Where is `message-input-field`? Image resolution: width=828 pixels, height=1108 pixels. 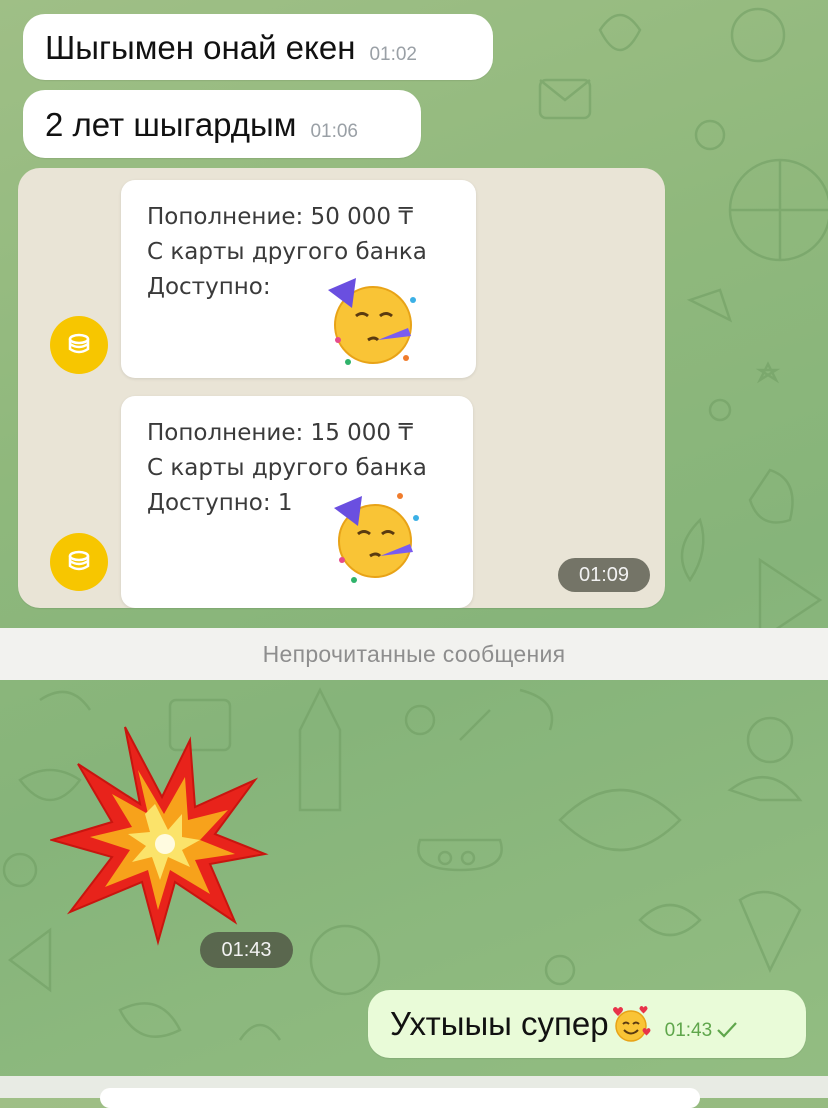 message-input-field is located at coordinates (400, 1098).